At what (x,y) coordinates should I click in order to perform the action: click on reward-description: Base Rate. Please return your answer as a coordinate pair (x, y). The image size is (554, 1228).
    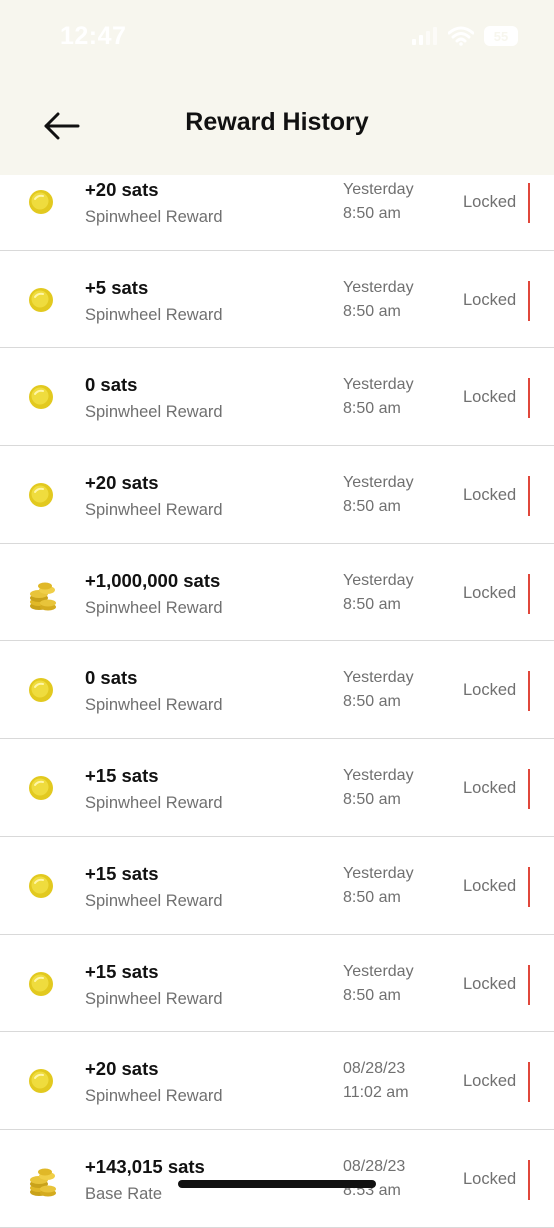
    Looking at the image, I should click on (124, 1193).